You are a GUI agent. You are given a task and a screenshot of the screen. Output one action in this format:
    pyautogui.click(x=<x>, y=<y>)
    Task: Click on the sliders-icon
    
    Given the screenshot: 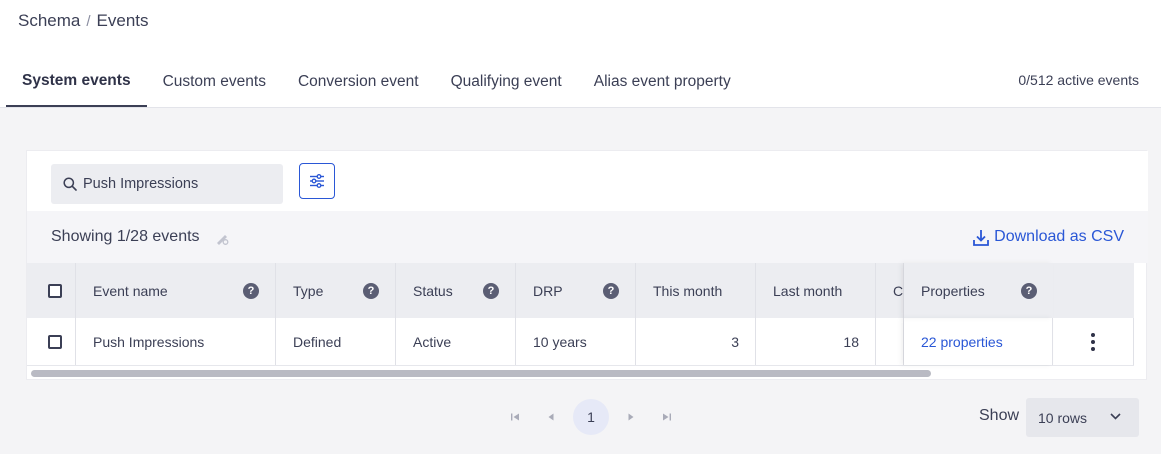 What is the action you would take?
    pyautogui.click(x=317, y=181)
    